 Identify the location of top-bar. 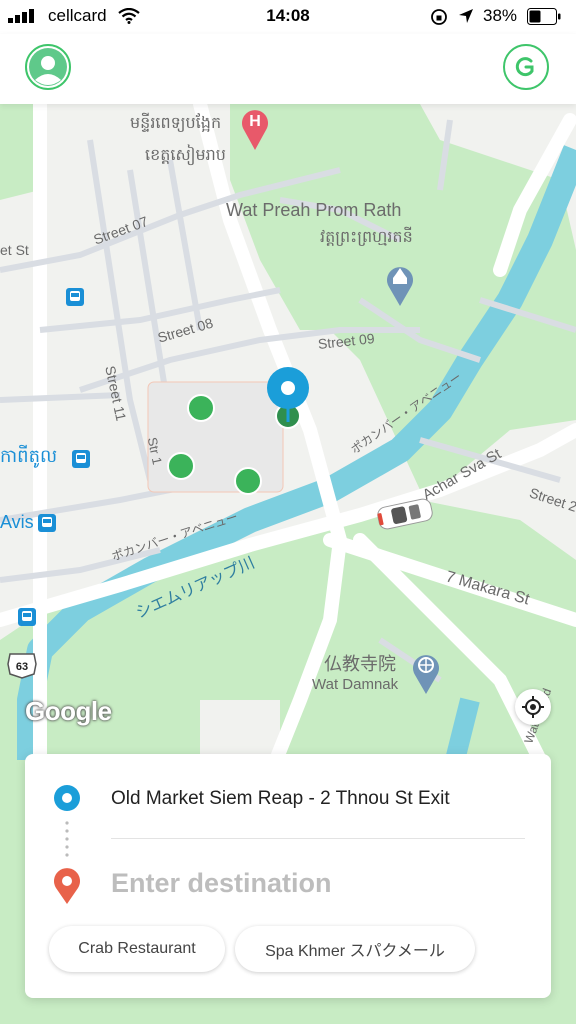
(288, 69).